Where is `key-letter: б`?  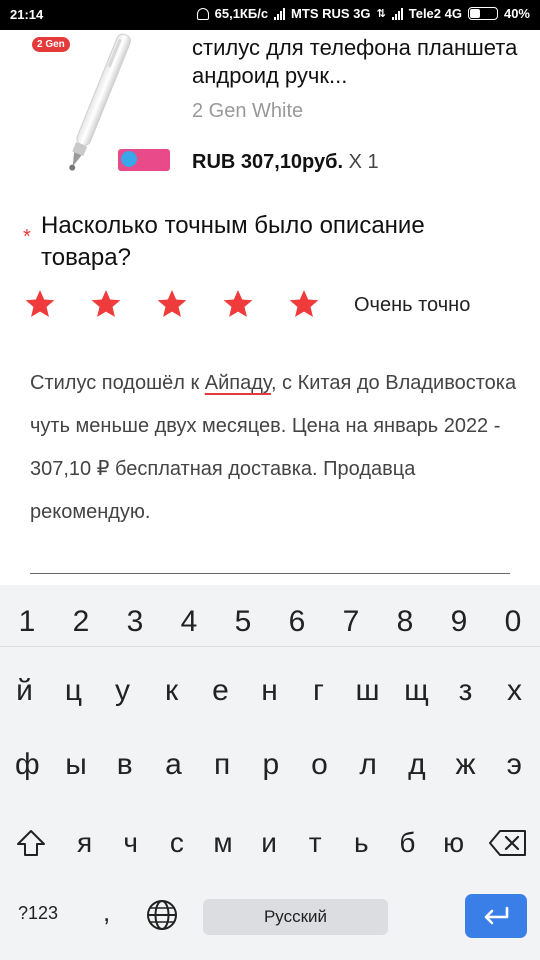 key-letter: б is located at coordinates (407, 843).